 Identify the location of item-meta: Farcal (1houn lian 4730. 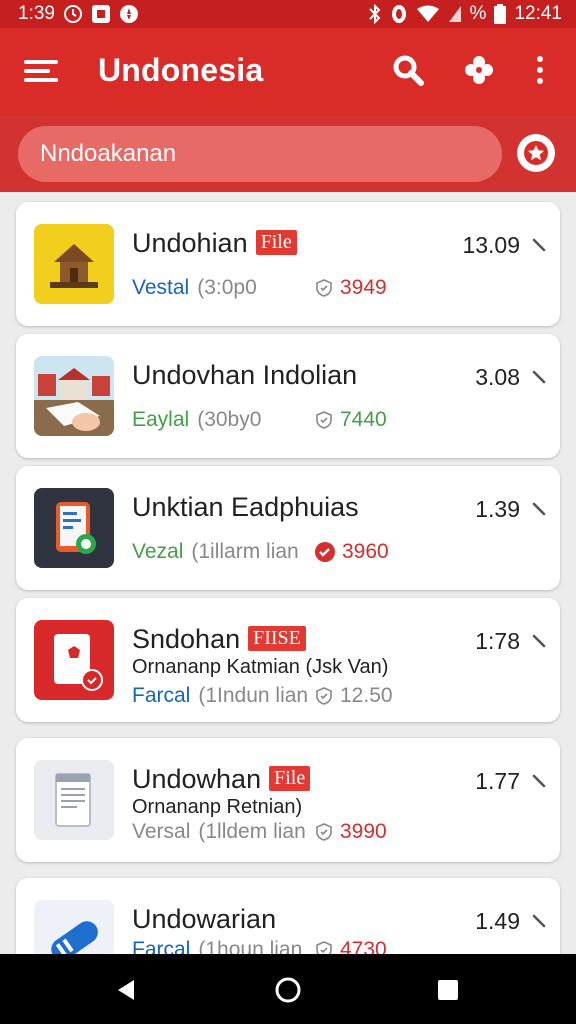
(259, 946).